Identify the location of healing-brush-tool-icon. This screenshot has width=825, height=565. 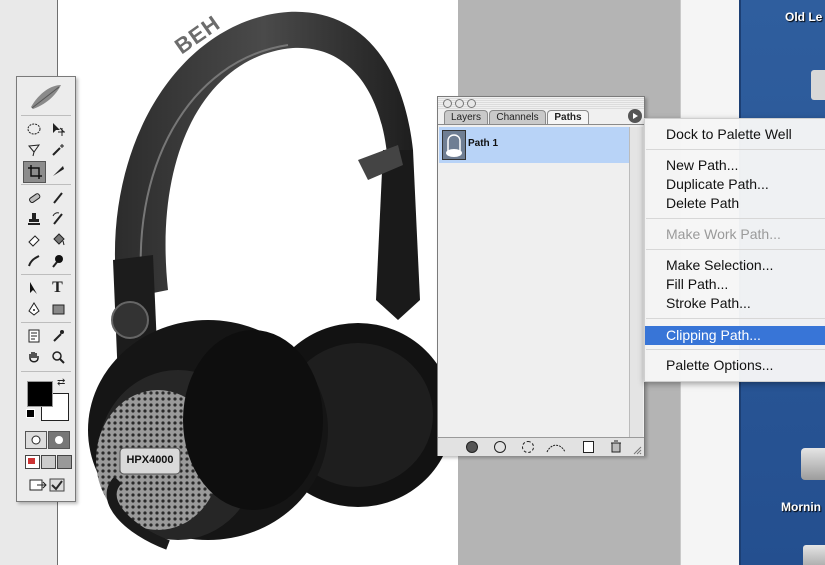
(33, 198).